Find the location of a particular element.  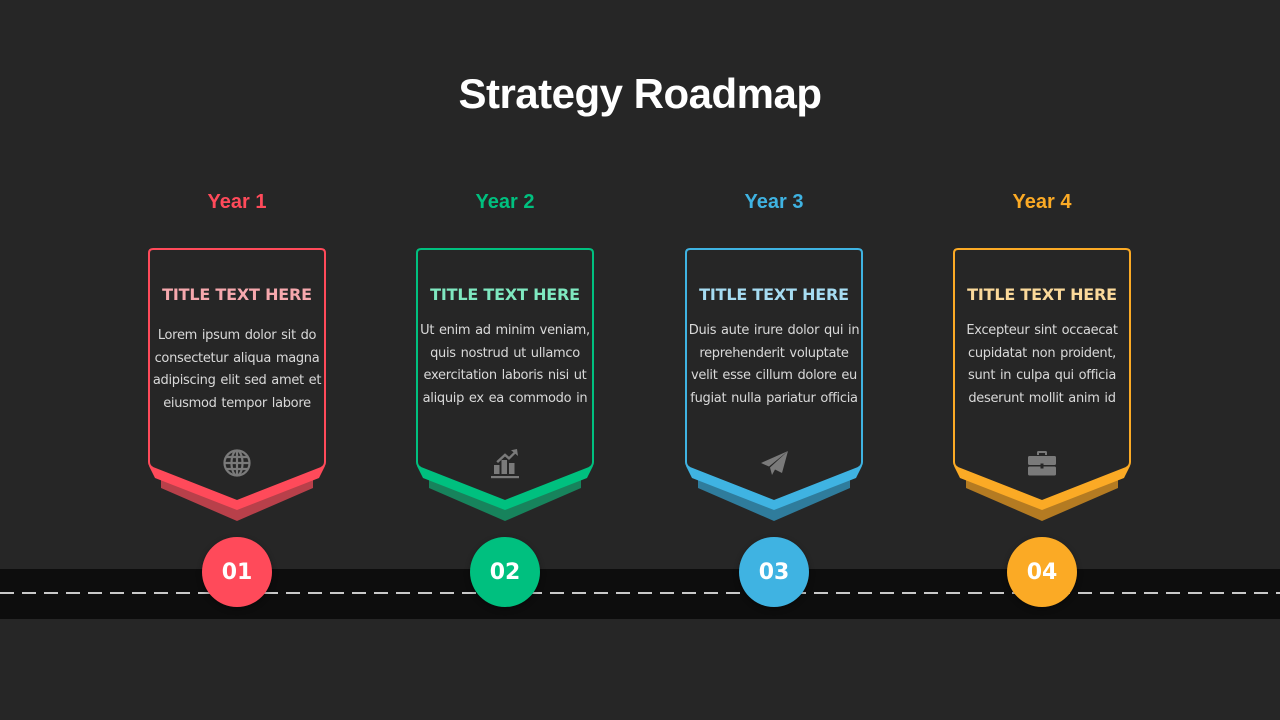

briefcase-icon is located at coordinates (1042, 463).